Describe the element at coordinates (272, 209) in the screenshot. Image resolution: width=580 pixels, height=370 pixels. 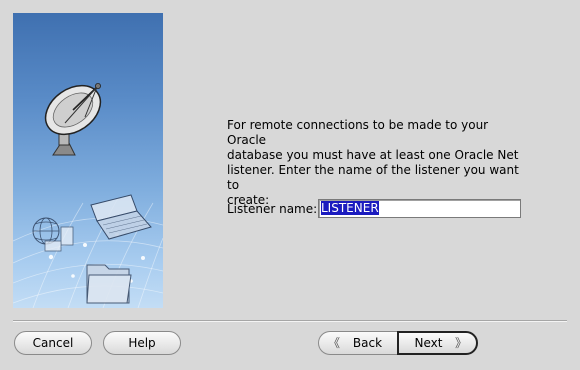
I see `listener-name-label: Listener name:` at that location.